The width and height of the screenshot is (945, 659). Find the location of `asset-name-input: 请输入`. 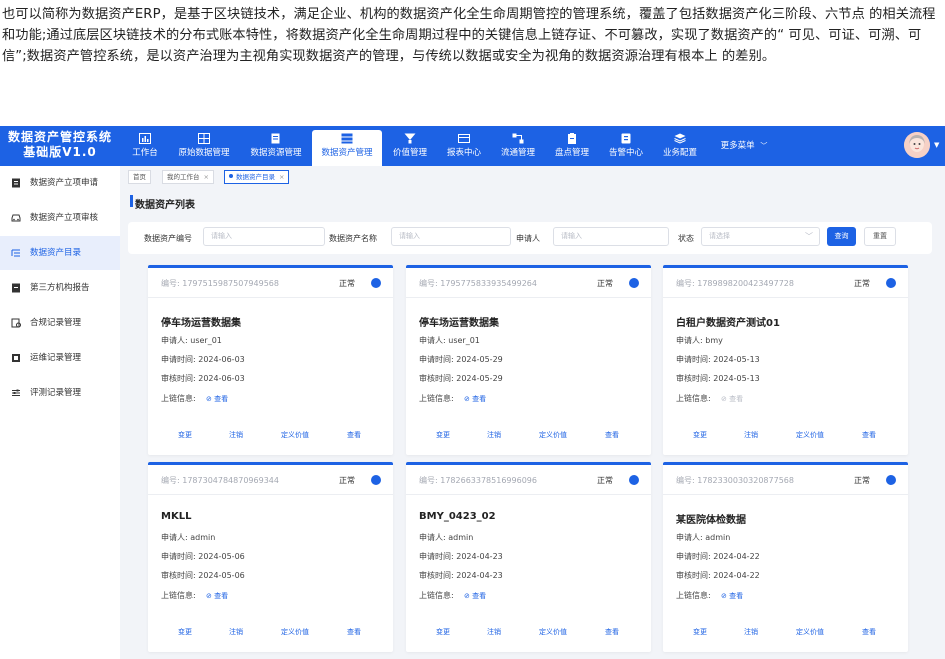

asset-name-input: 请输入 is located at coordinates (451, 236).